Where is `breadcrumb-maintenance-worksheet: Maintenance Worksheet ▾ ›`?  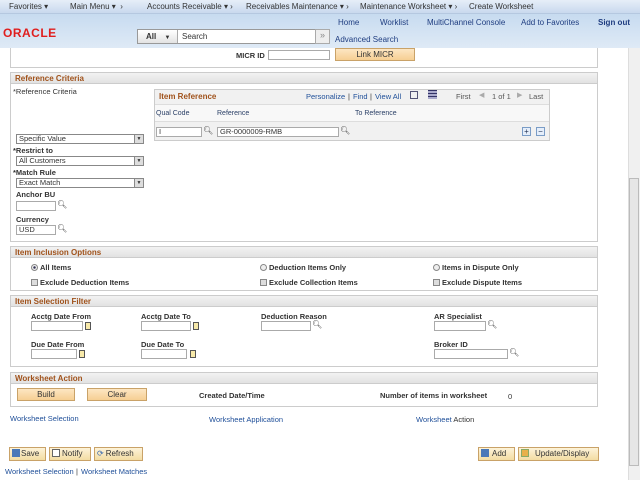 breadcrumb-maintenance-worksheet: Maintenance Worksheet ▾ › is located at coordinates (408, 6).